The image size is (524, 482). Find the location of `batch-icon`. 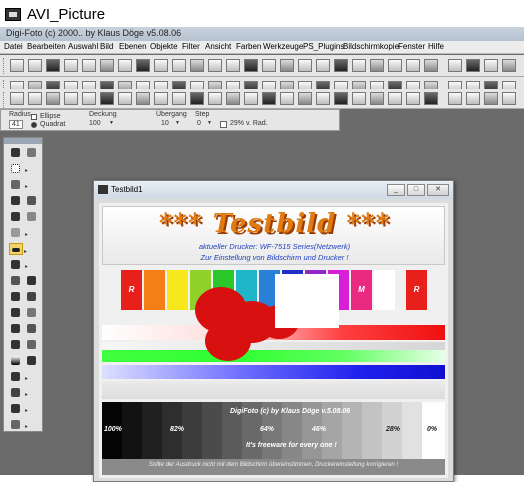

batch-icon is located at coordinates (305, 98).